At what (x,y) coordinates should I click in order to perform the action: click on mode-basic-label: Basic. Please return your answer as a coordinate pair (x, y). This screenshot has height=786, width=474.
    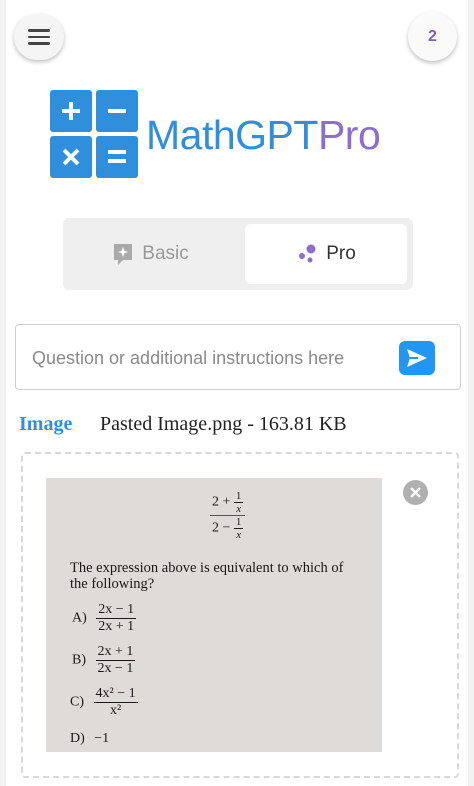
    Looking at the image, I should click on (165, 253).